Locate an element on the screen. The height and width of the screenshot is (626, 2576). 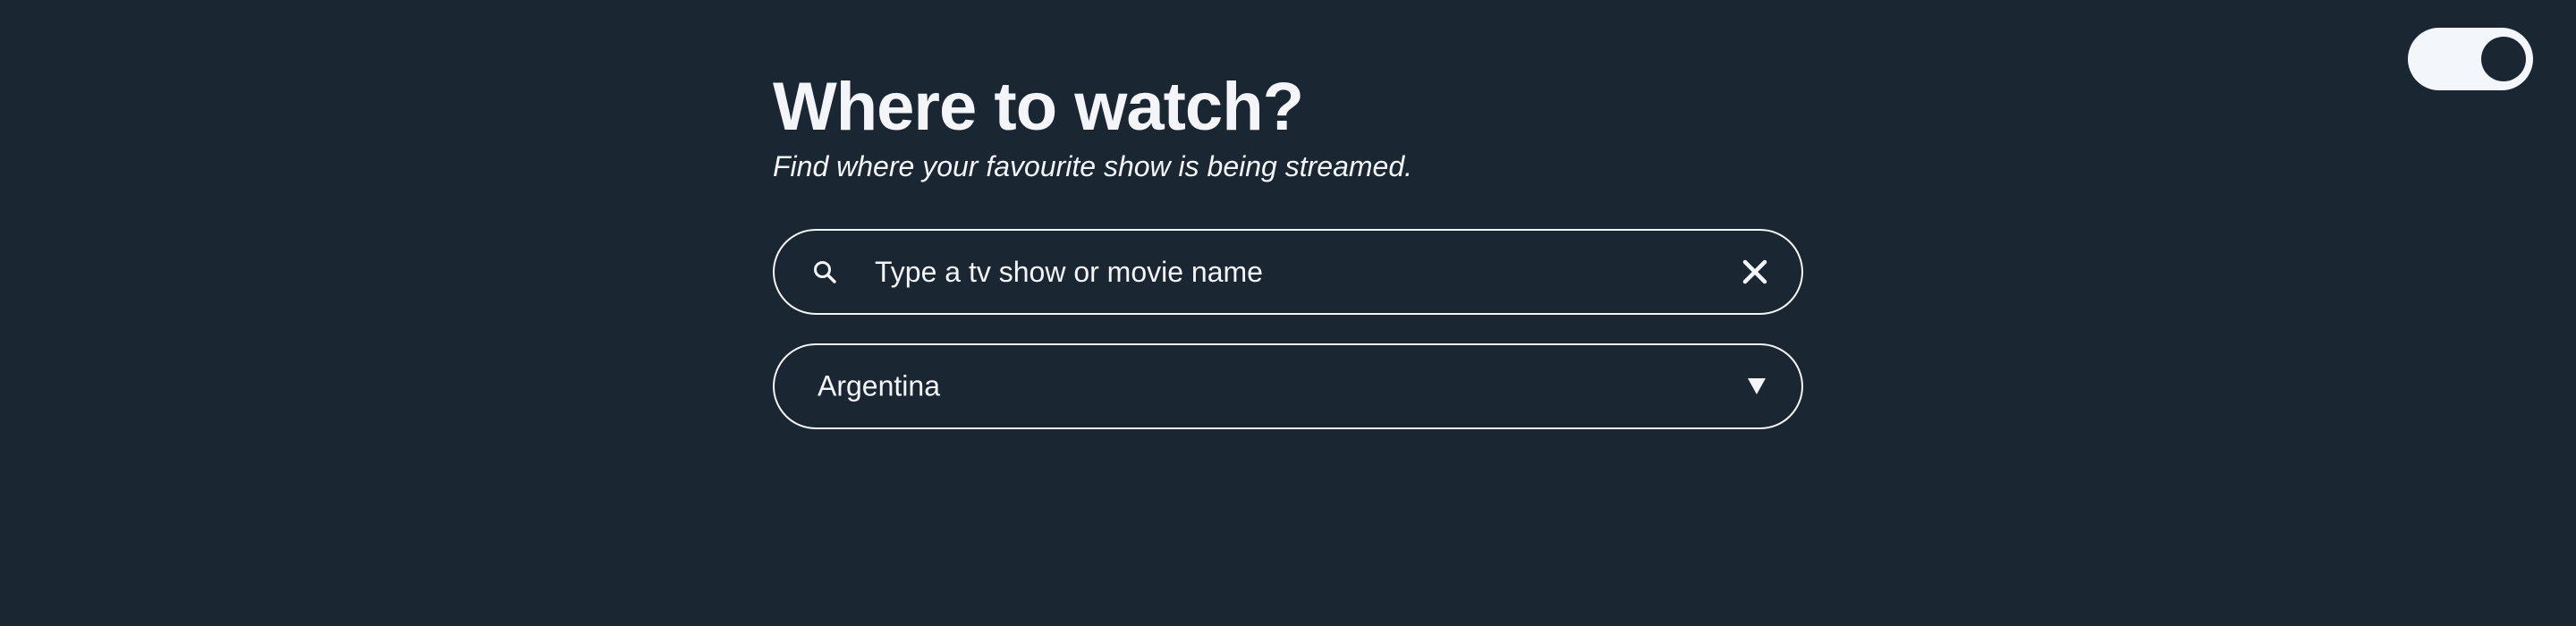
toggle-knob is located at coordinates (2503, 59).